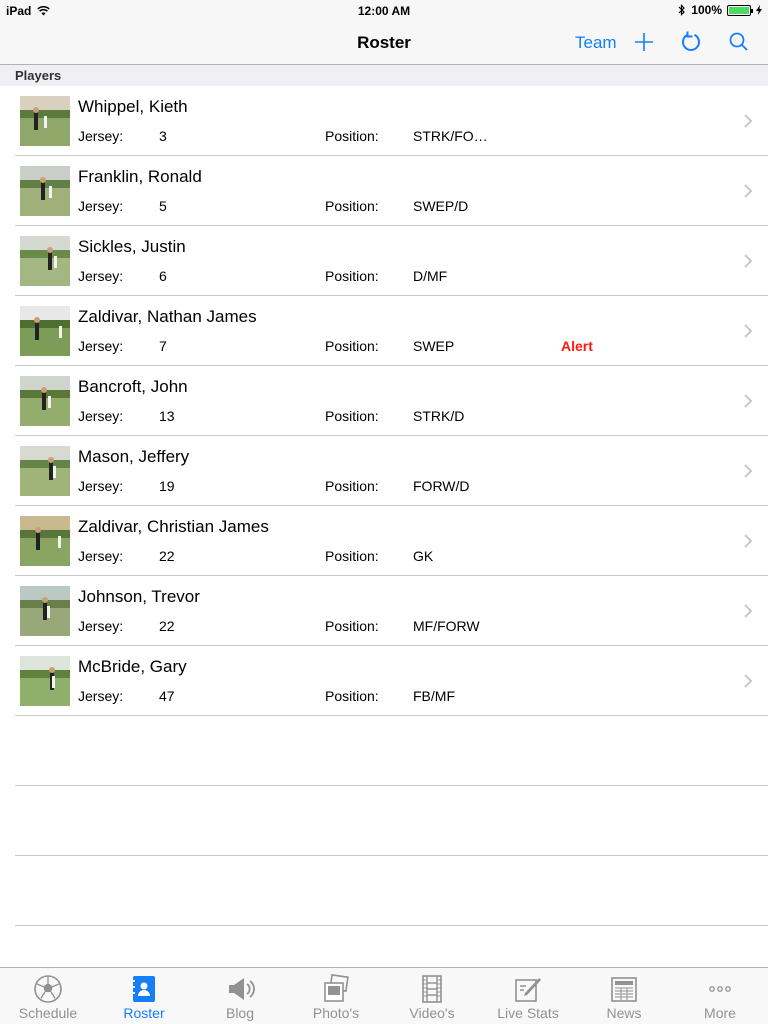 Image resolution: width=768 pixels, height=1024 pixels. What do you see at coordinates (739, 10) in the screenshot?
I see `battery-fill` at bounding box center [739, 10].